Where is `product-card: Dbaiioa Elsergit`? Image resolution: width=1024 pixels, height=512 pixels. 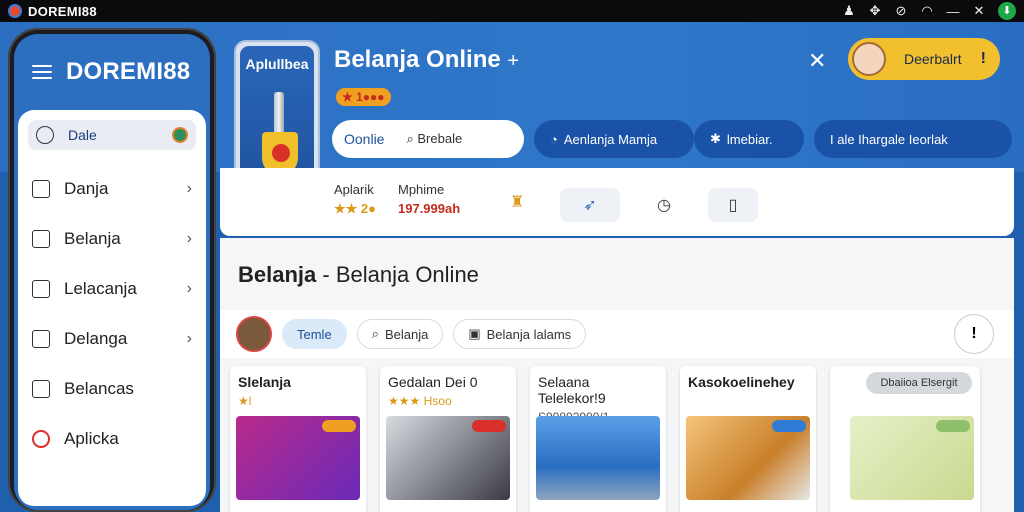 product-card: Dbaiioa Elsergit is located at coordinates (905, 439).